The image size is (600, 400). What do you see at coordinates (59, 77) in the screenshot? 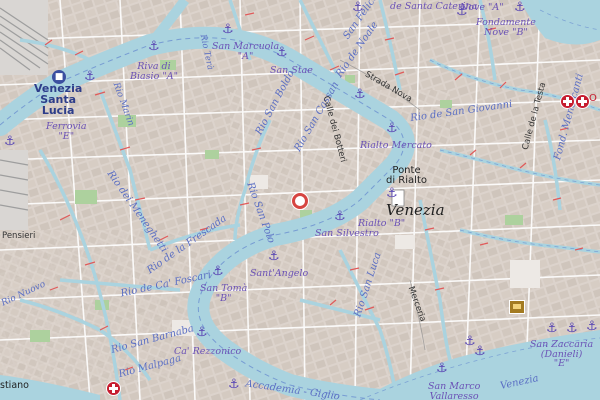
I see `railway-station-icon: ■` at bounding box center [59, 77].